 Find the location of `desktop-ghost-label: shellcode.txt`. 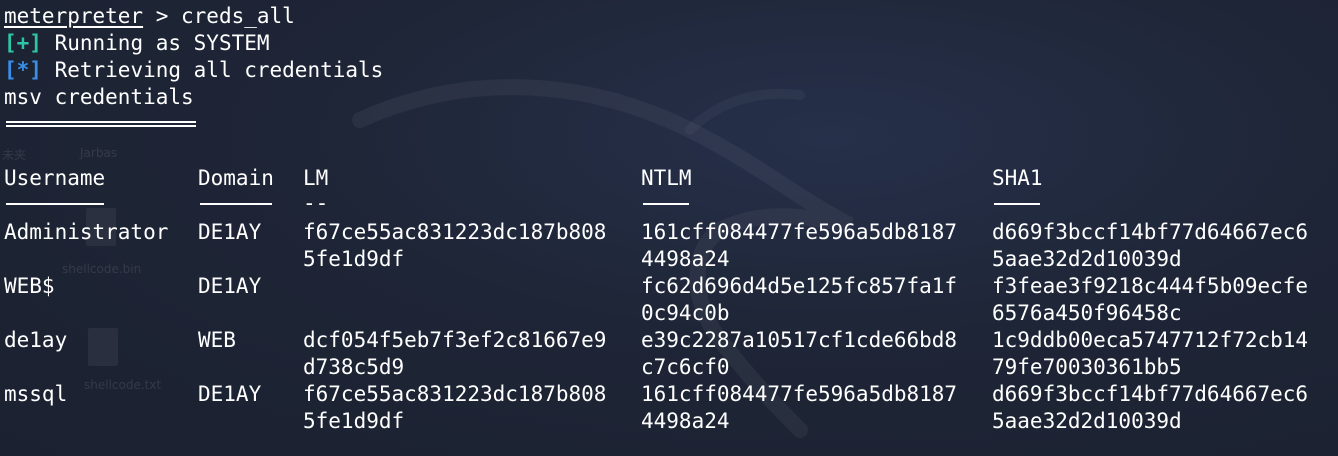

desktop-ghost-label: shellcode.txt is located at coordinates (123, 385).